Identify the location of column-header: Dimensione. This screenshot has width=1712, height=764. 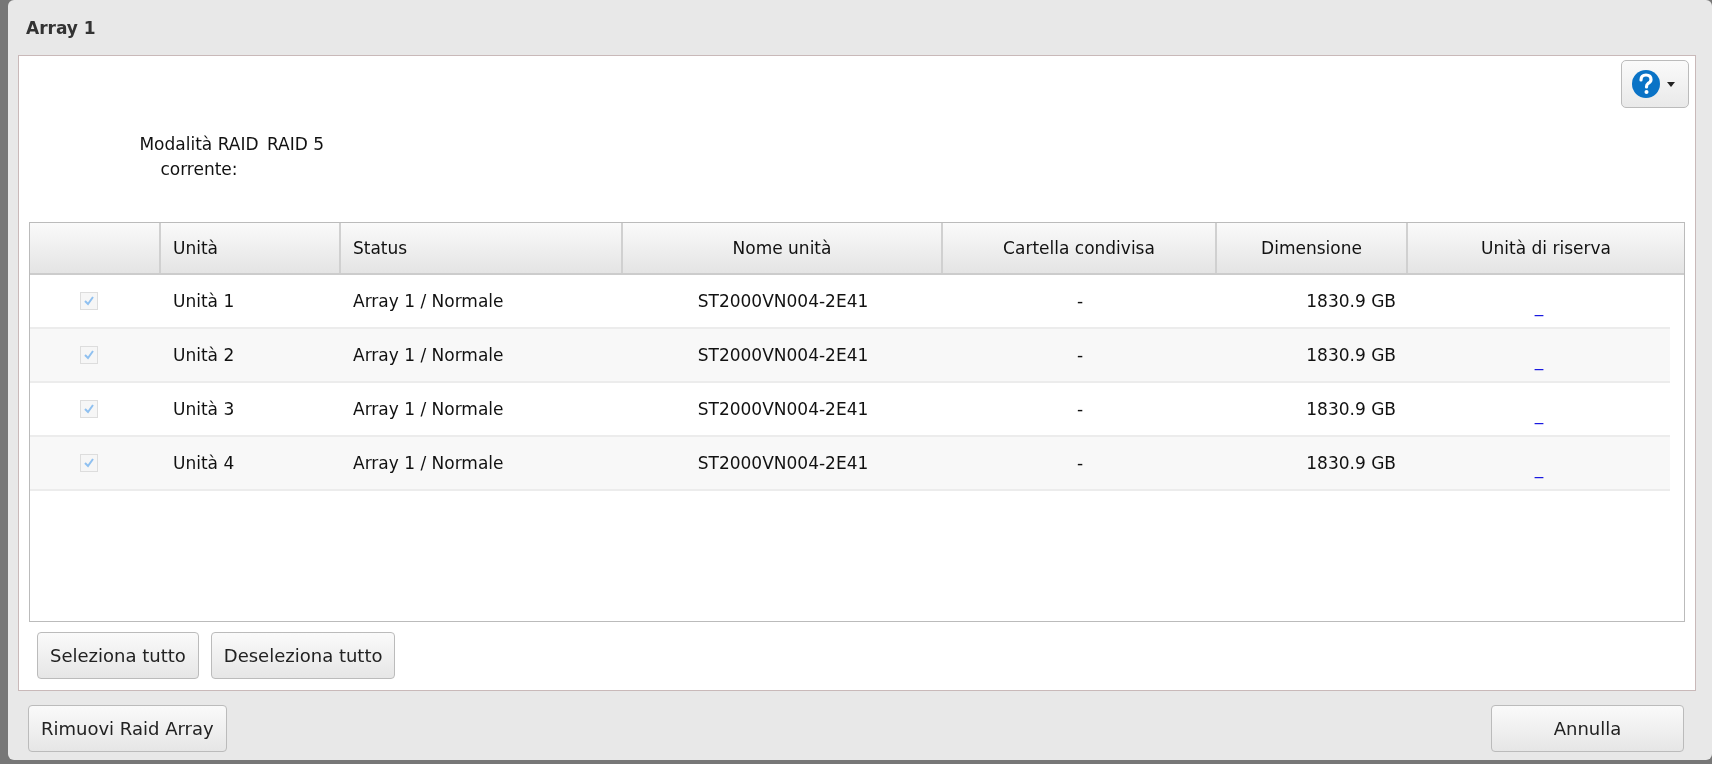
(1312, 248).